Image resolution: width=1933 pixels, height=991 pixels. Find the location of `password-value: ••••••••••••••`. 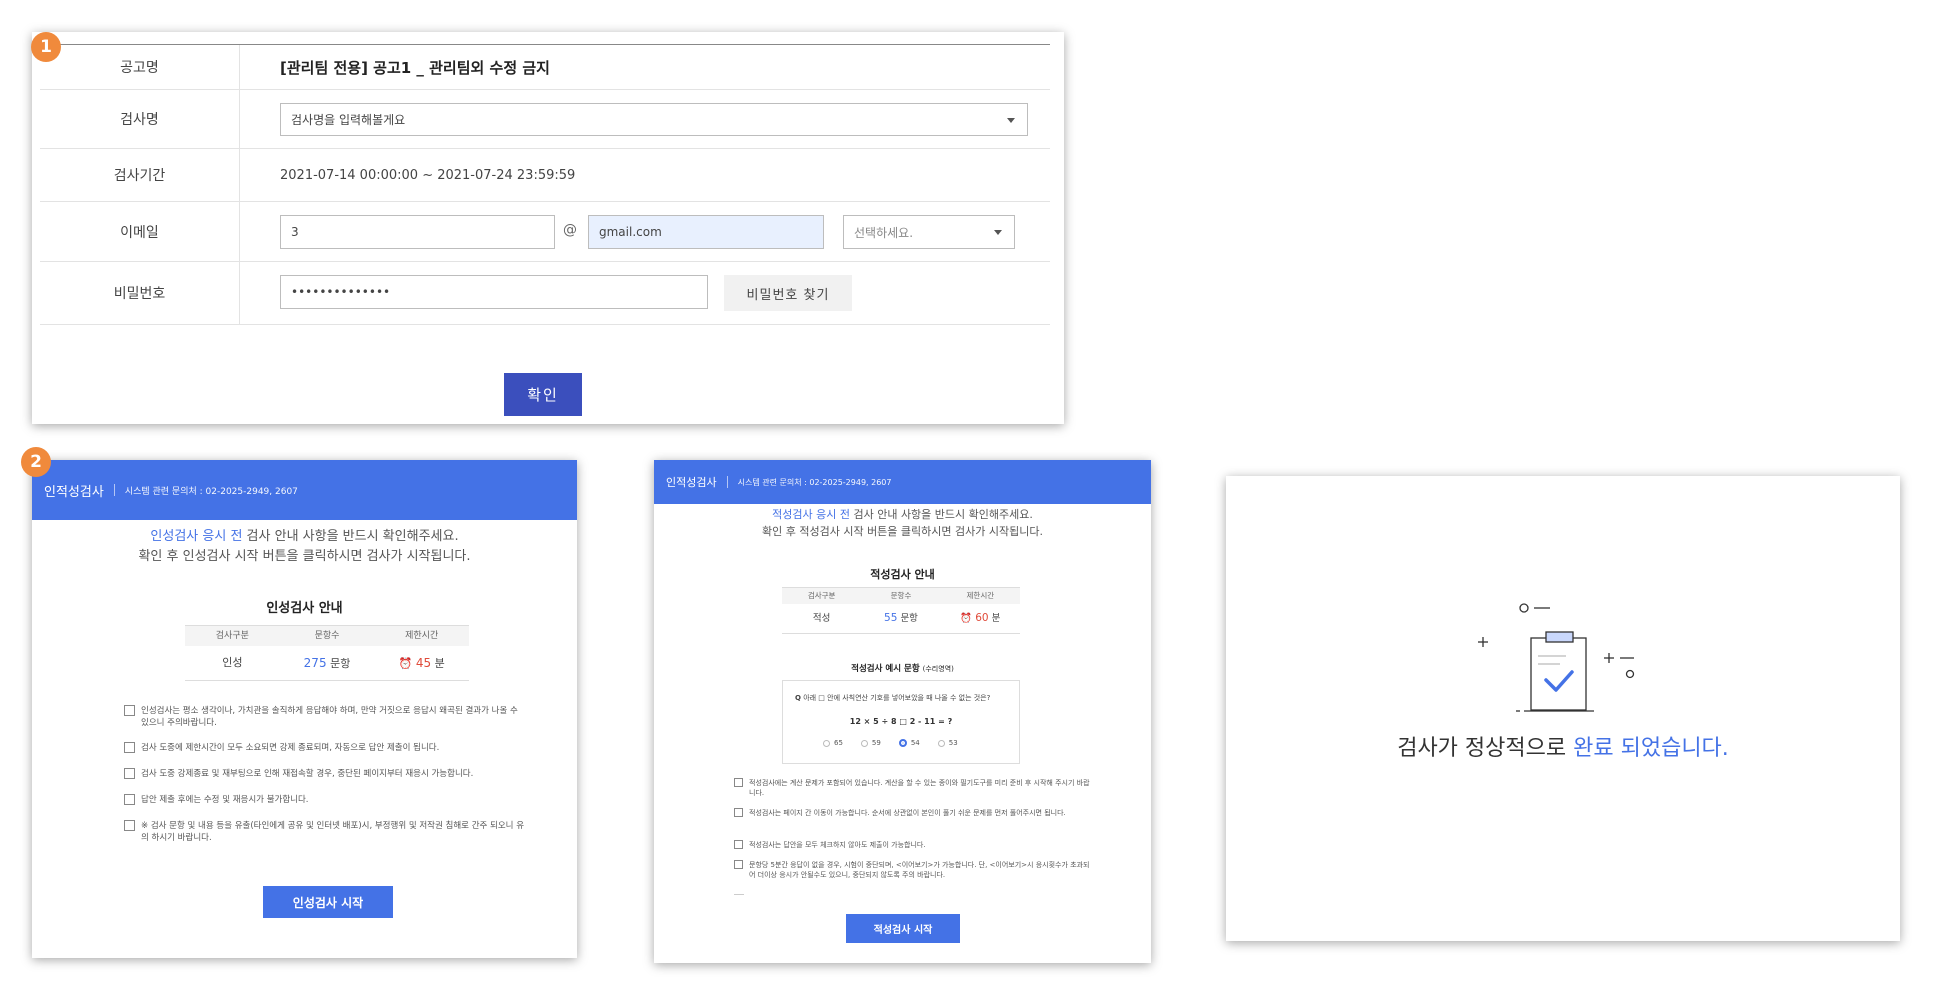

password-value: •••••••••••••• is located at coordinates (341, 292).